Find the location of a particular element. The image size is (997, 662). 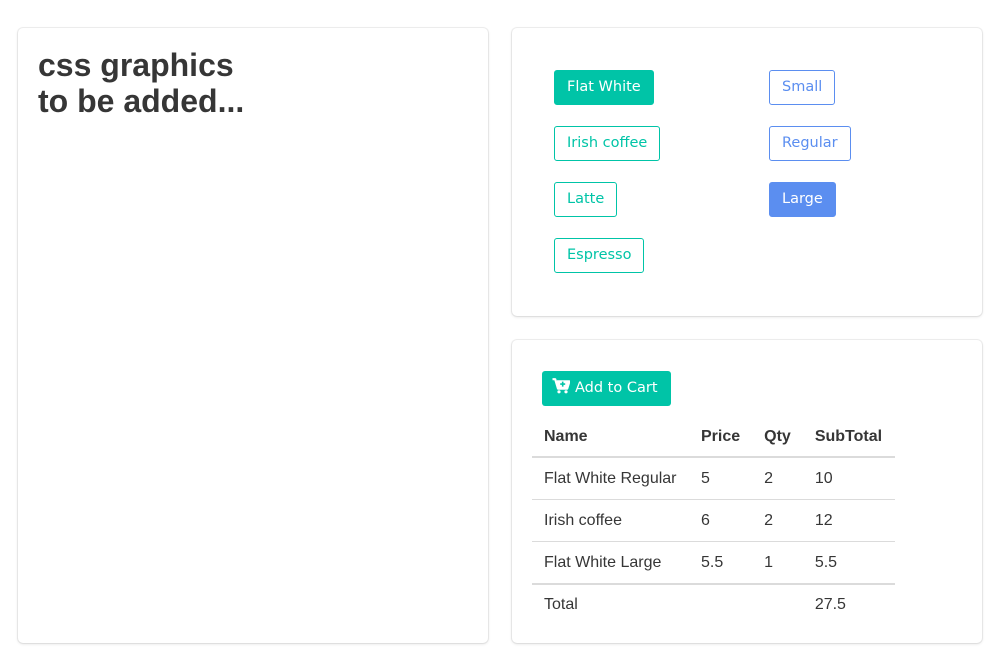

column-header-name: Name is located at coordinates (610, 437).